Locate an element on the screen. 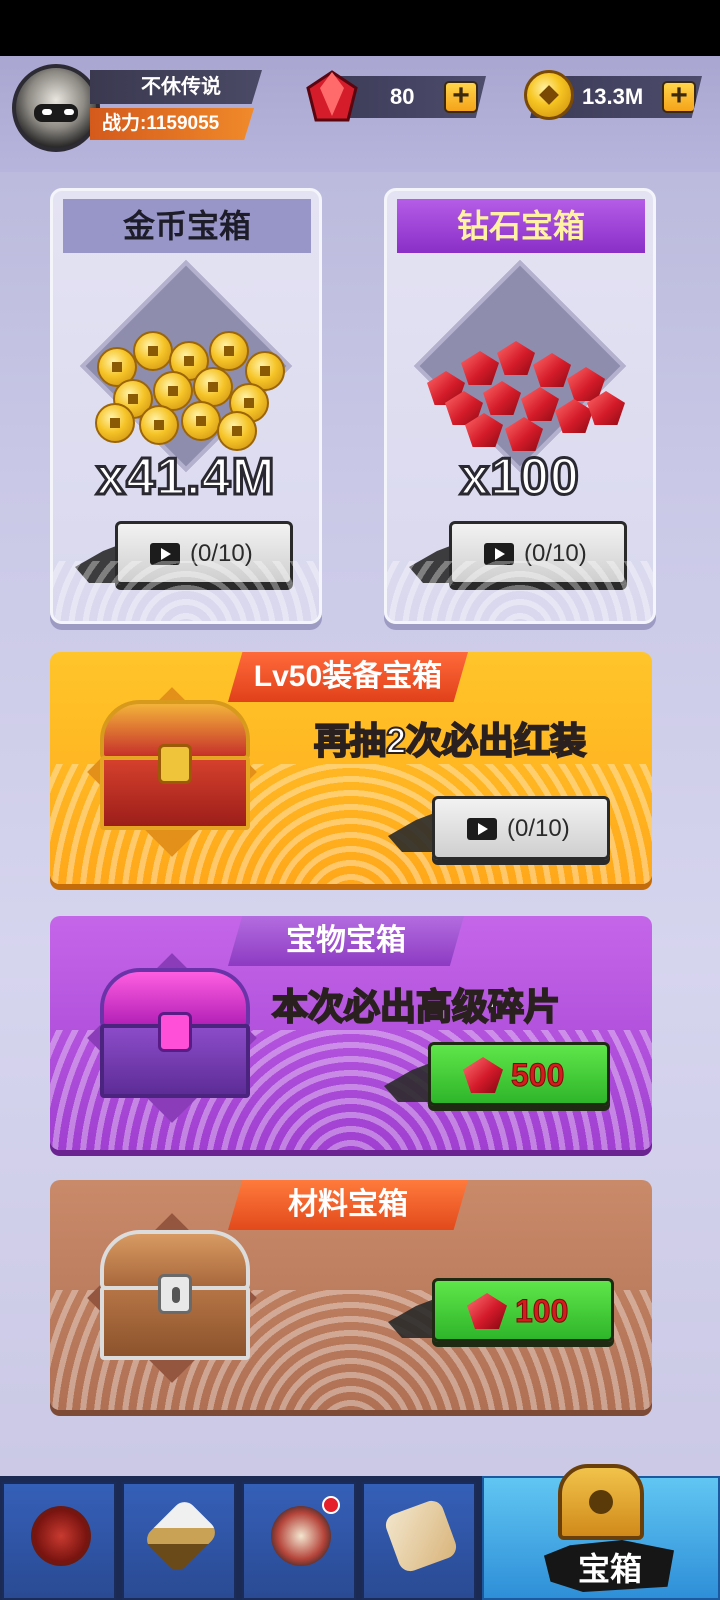 The image size is (720, 1600). equipment-chest-tag: Lv50装备宝箱 is located at coordinates (348, 677).